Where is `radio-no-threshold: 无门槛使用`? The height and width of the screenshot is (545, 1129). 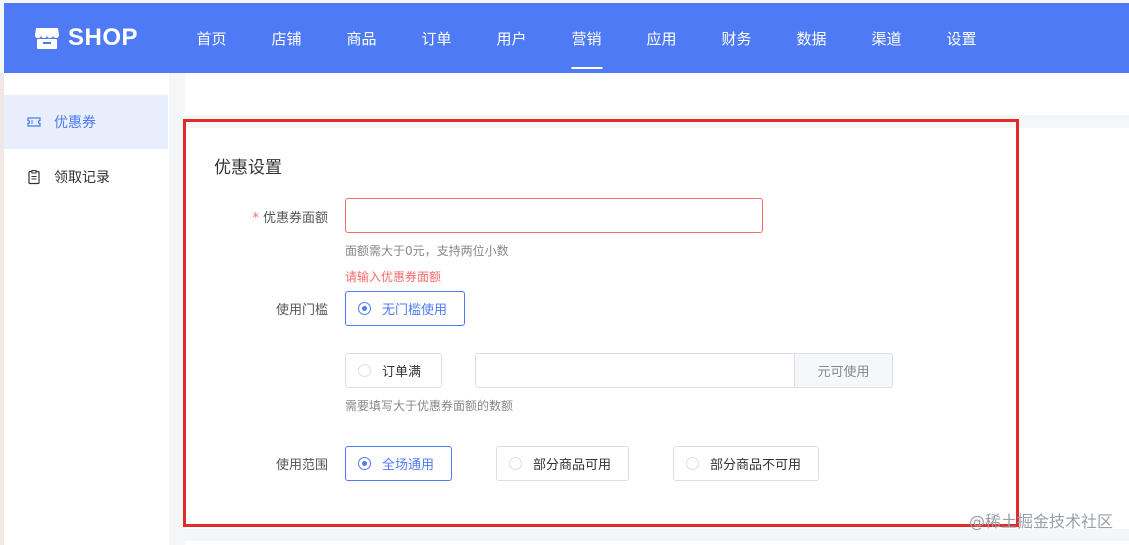
radio-no-threshold: 无门槛使用 is located at coordinates (405, 308).